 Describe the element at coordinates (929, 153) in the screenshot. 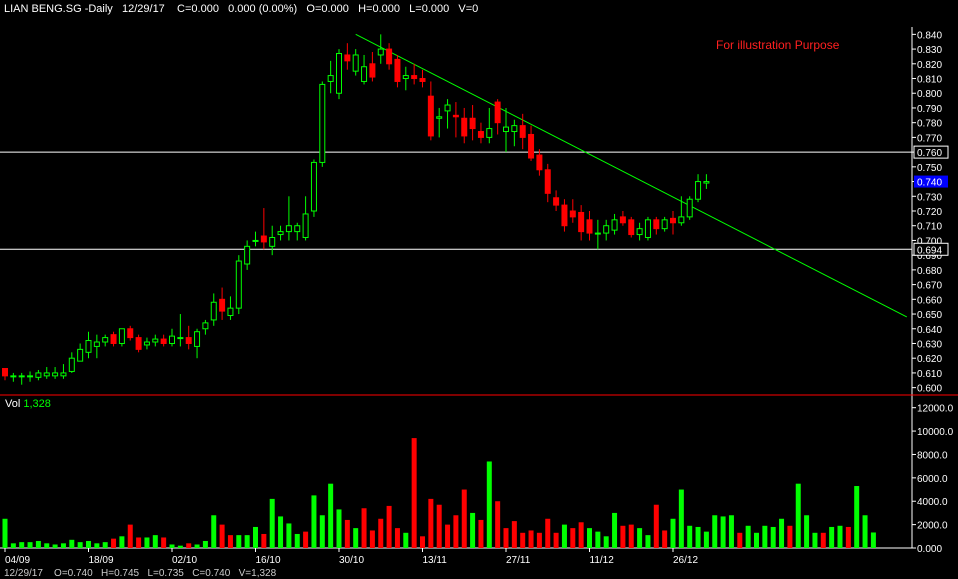

I see `price-label-text: 0.760` at that location.